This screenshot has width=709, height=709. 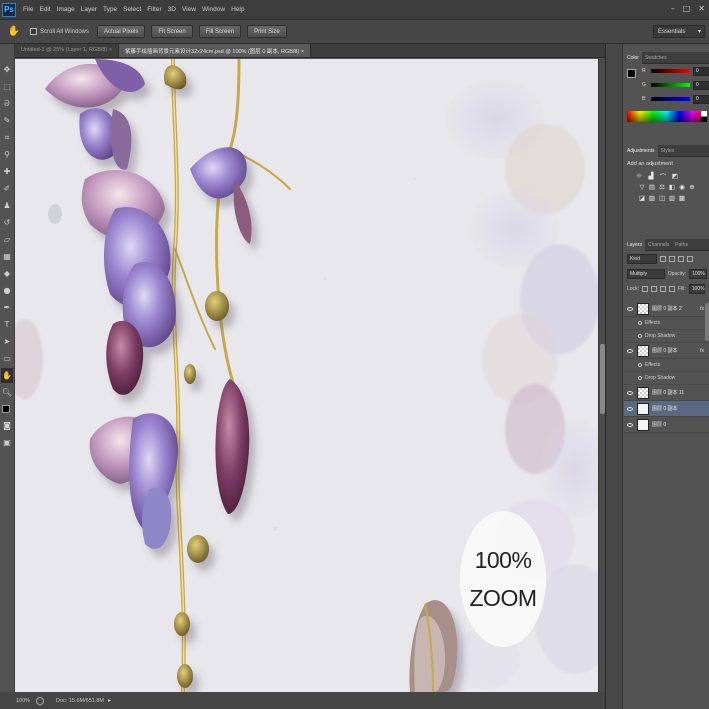 What do you see at coordinates (33, 31) in the screenshot?
I see `scroll-all-windows-checkbox` at bounding box center [33, 31].